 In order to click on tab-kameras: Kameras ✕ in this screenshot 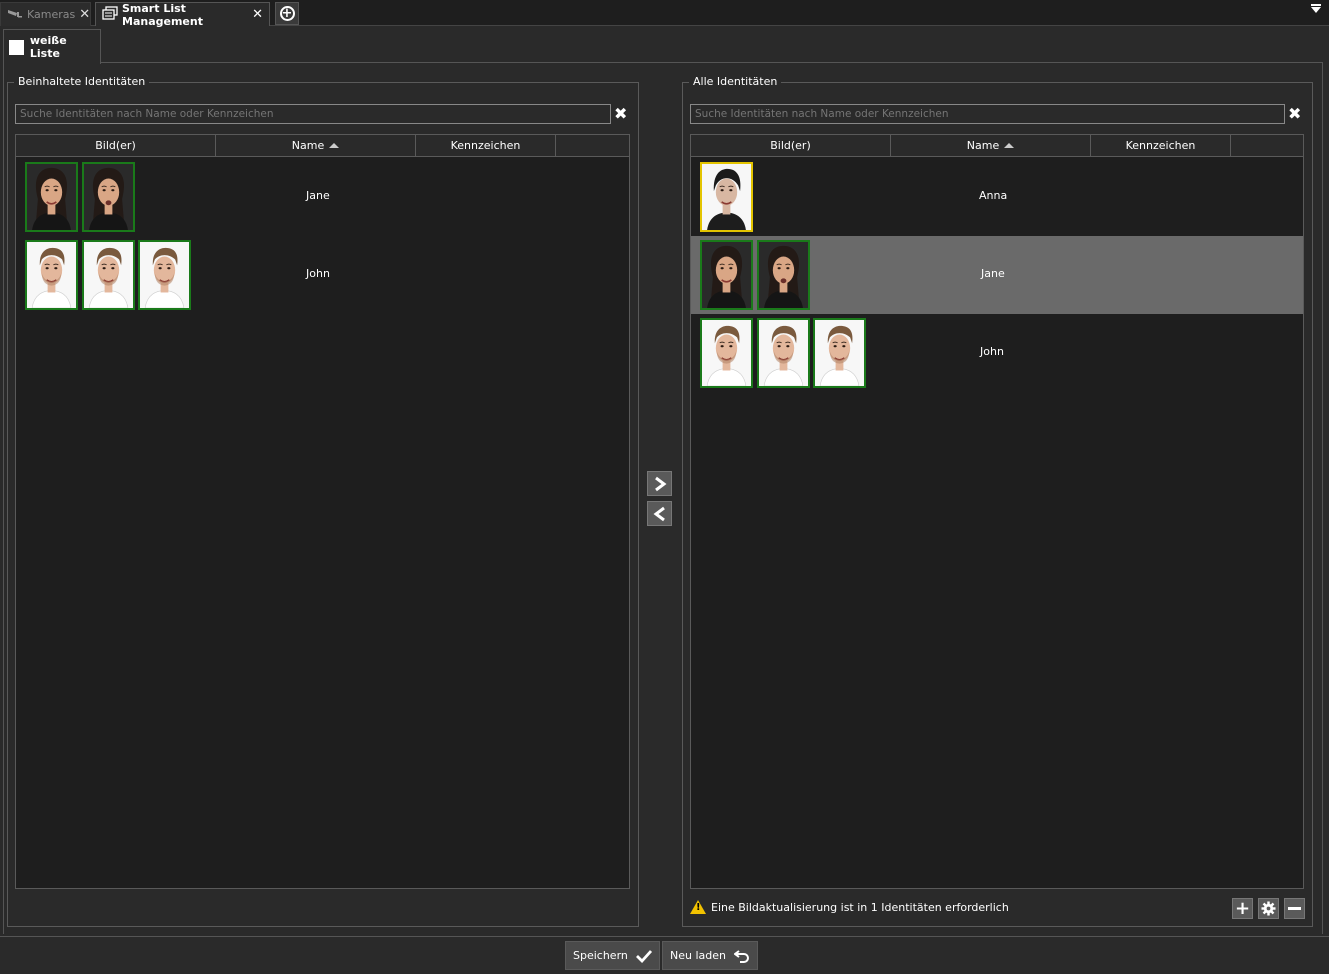, I will do `click(45, 14)`.